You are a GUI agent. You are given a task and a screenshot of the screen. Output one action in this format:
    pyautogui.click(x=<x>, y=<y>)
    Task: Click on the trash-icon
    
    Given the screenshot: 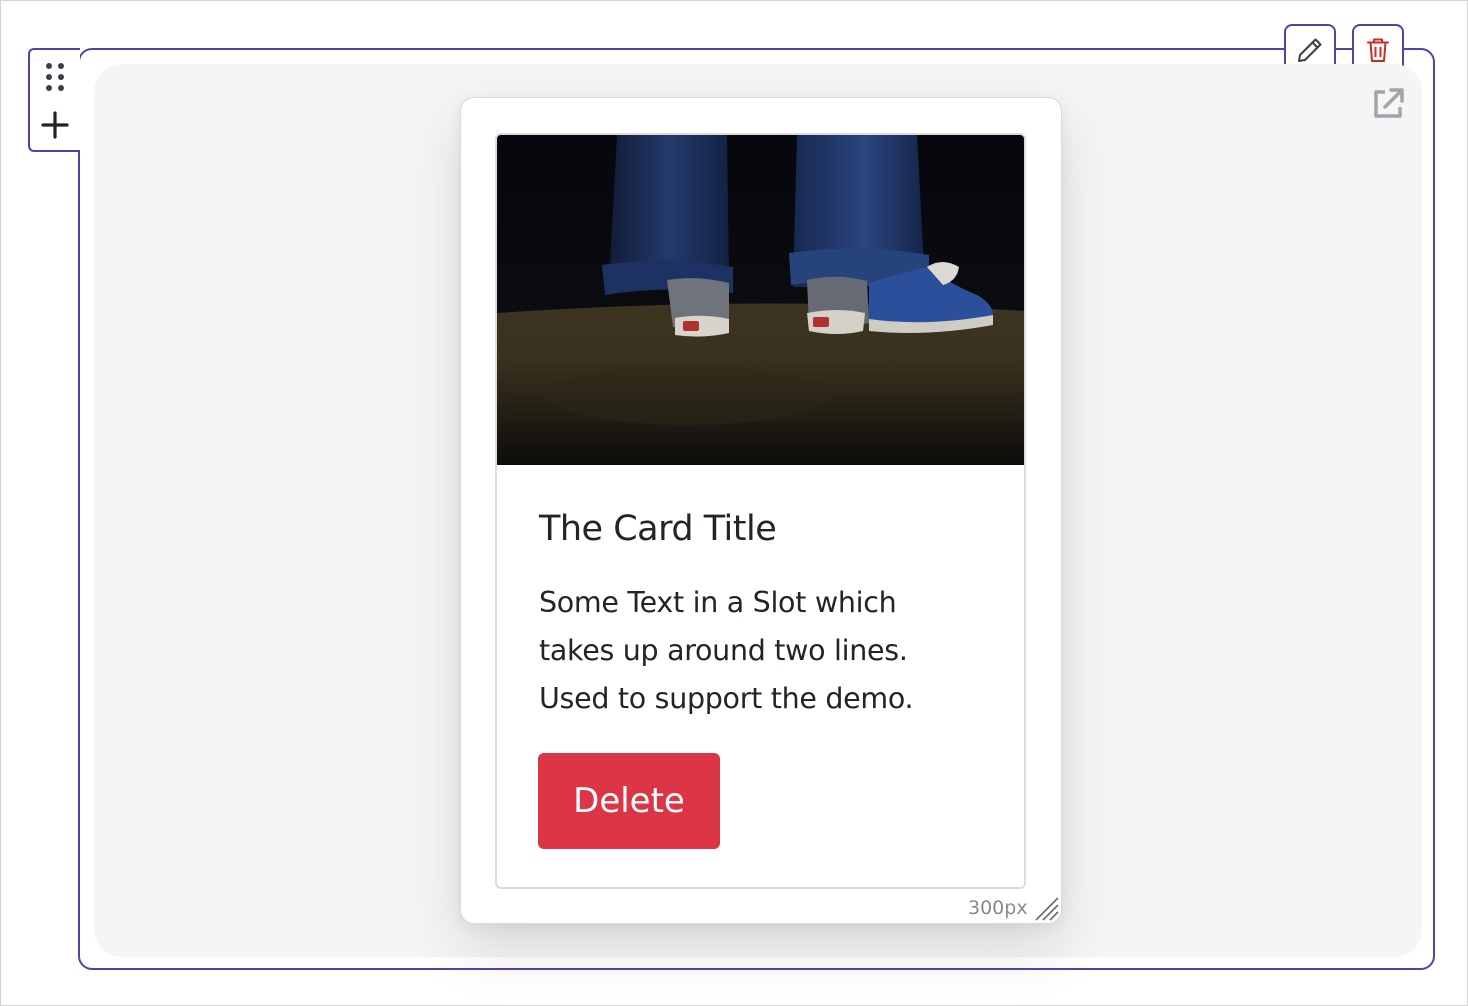 What is the action you would take?
    pyautogui.click(x=1378, y=50)
    